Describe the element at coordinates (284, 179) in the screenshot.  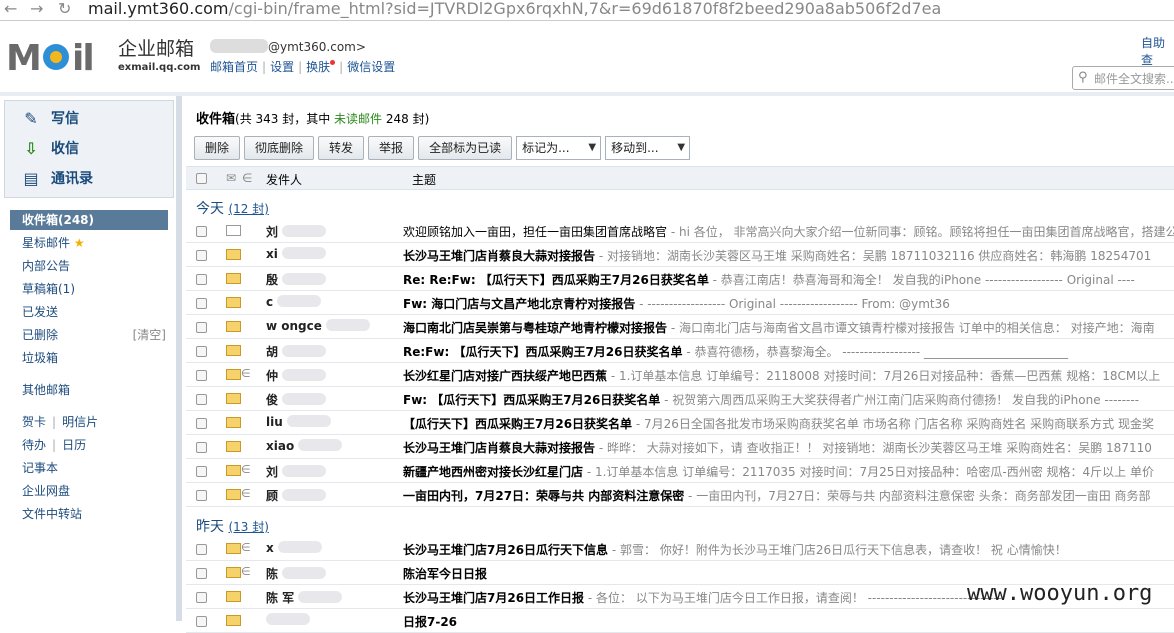
I see `col-from: 发件人` at that location.